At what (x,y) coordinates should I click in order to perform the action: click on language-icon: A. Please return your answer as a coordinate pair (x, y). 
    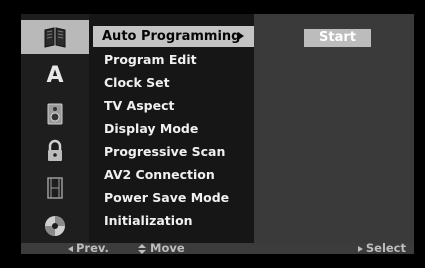
    Looking at the image, I should click on (55, 75).